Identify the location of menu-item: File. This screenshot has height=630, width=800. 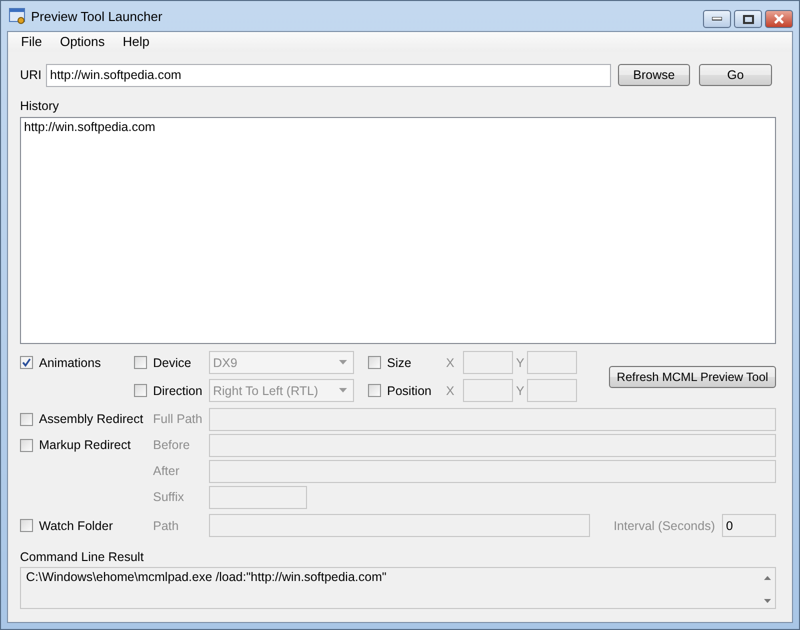
(31, 42).